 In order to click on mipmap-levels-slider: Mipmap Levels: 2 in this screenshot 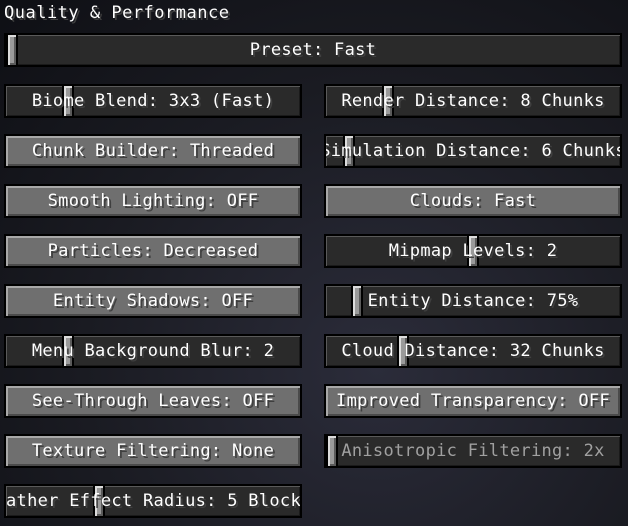, I will do `click(473, 251)`.